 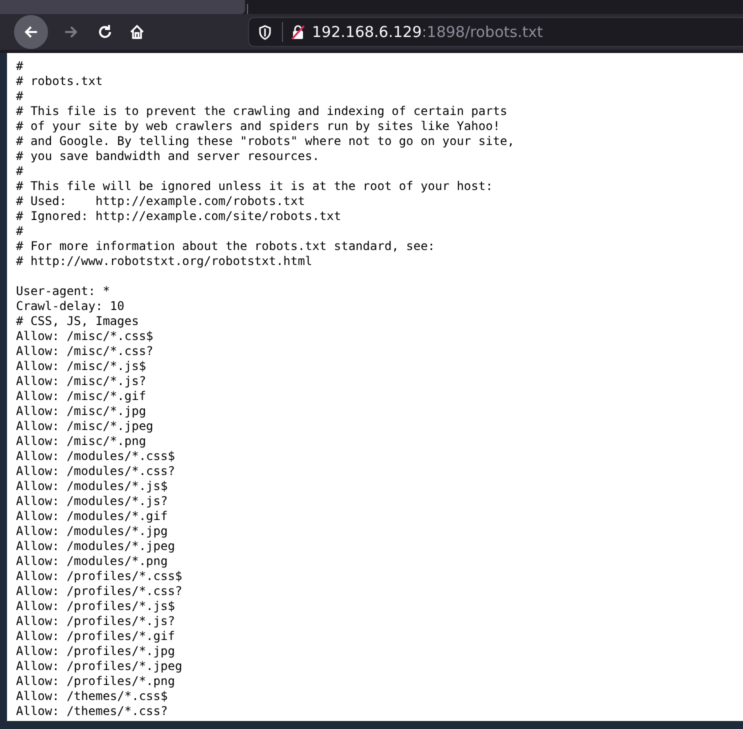 I want to click on text-line: Allow: /modules/*.js?, so click(x=92, y=501).